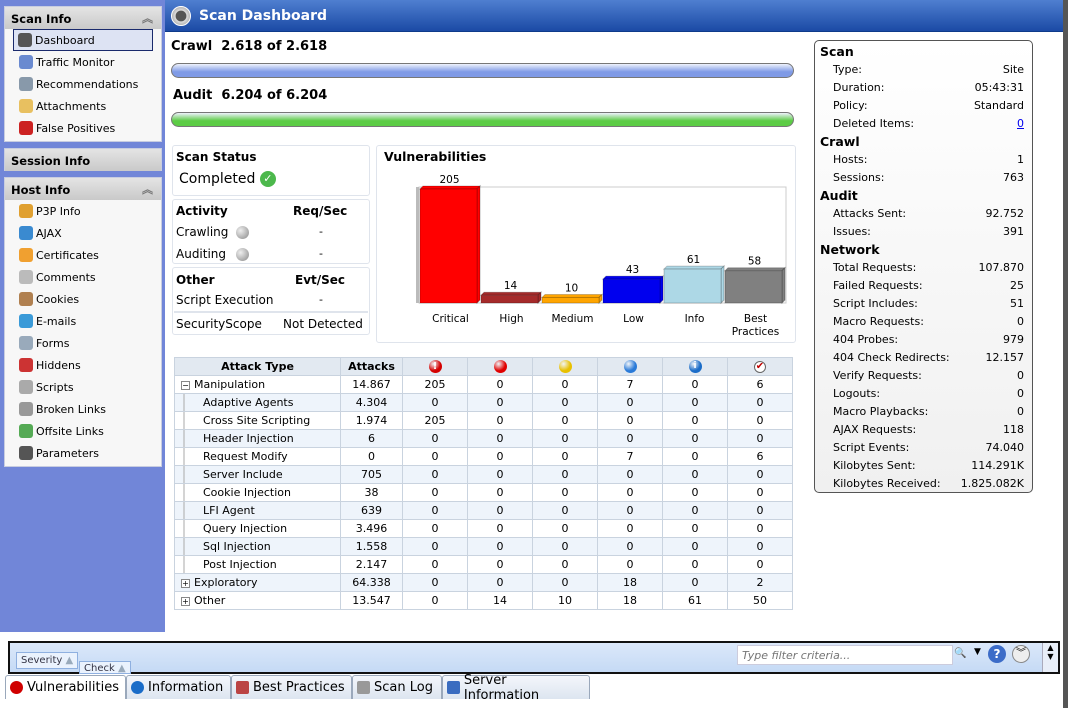 This screenshot has height=708, width=1068. Describe the element at coordinates (83, 431) in the screenshot. I see `sidebar-item-offsite-links: Offsite Links` at that location.